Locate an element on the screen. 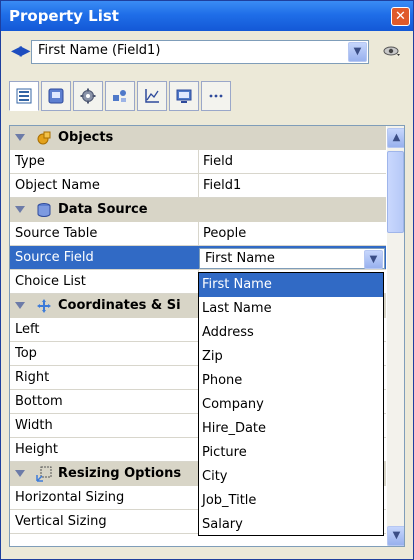 This screenshot has width=414, height=560. list-icon is located at coordinates (24, 96).